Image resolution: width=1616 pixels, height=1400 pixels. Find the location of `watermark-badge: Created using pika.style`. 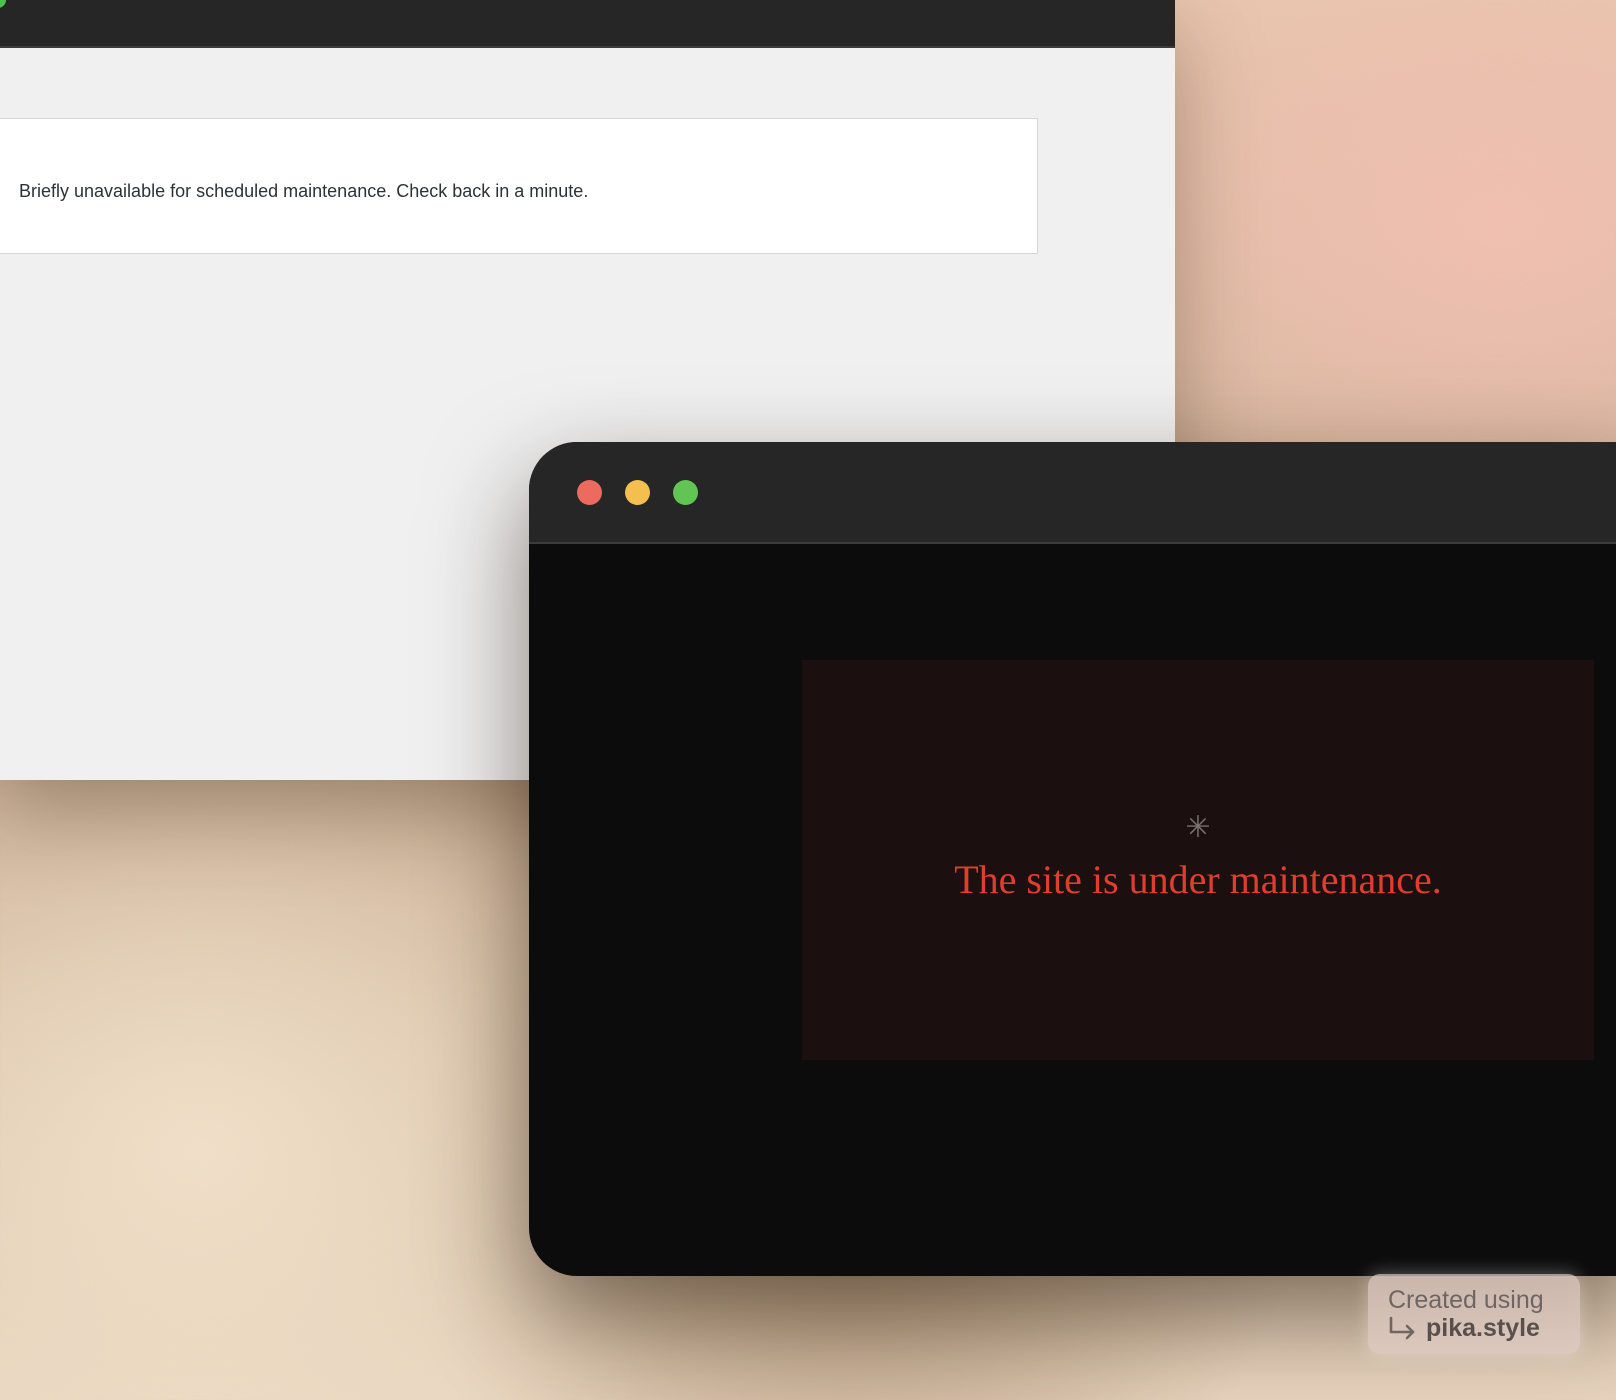

watermark-badge: Created using pika.style is located at coordinates (1474, 1314).